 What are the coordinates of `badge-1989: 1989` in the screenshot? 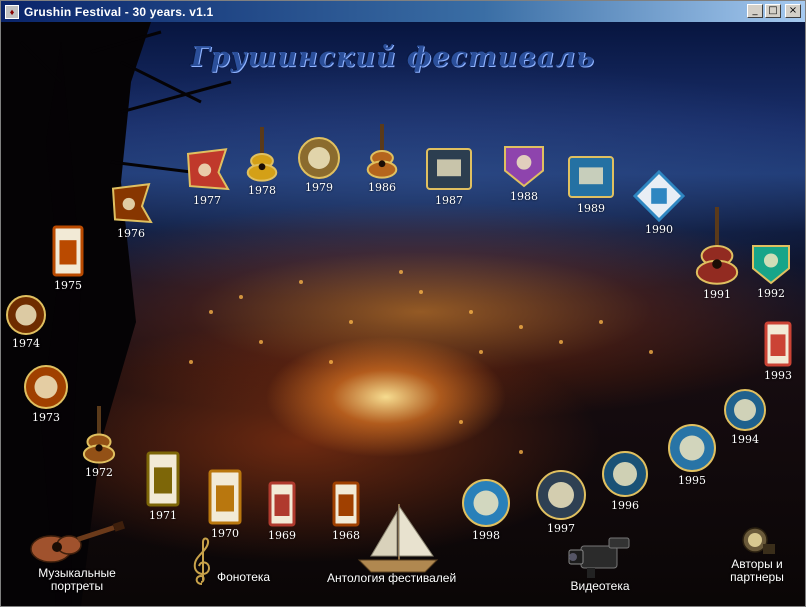 It's located at (591, 184).